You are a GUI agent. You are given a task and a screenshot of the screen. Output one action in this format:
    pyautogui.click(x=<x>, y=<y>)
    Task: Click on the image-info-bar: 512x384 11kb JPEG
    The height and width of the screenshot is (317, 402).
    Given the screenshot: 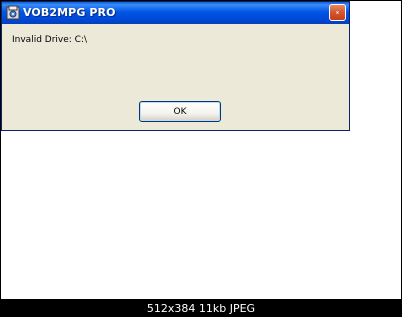 What is the action you would take?
    pyautogui.click(x=201, y=308)
    